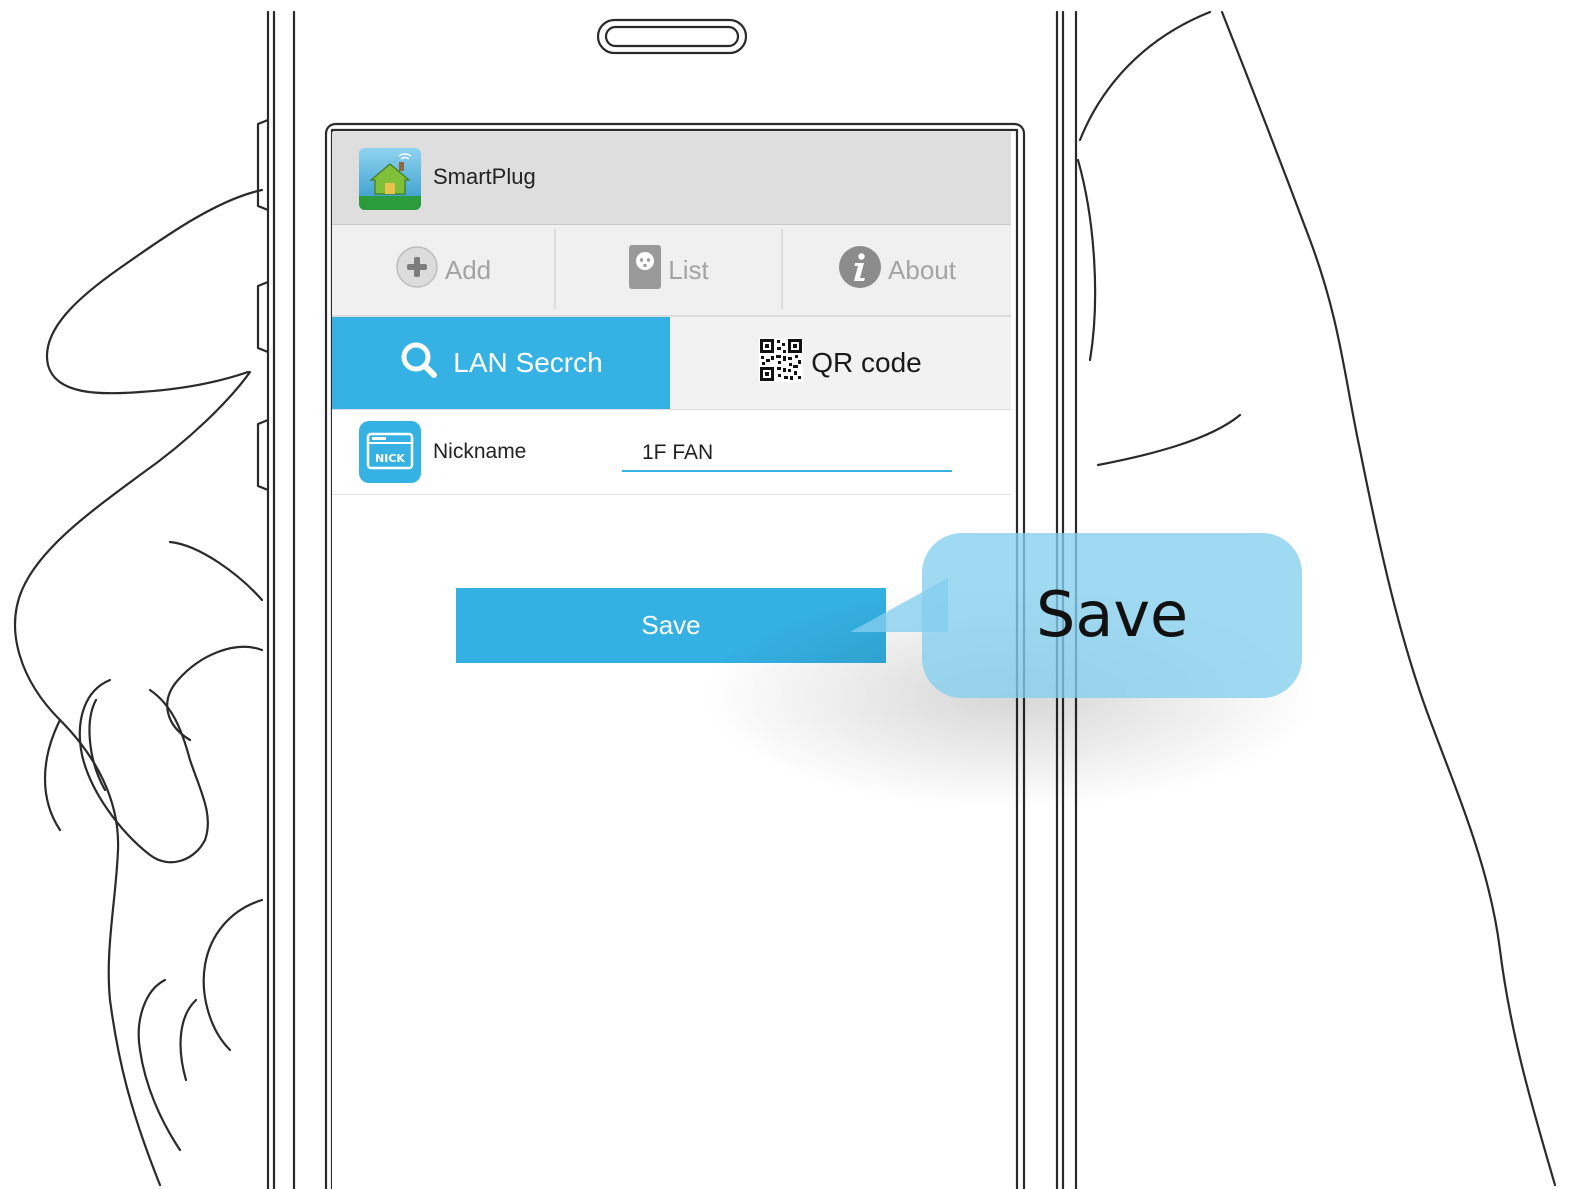 This screenshot has height=1189, width=1569. What do you see at coordinates (671, 625) in the screenshot?
I see `save-button: Save` at bounding box center [671, 625].